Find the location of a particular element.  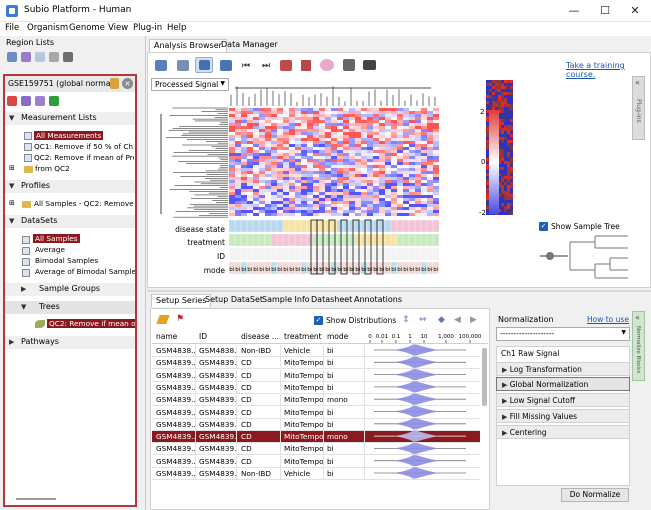

next-icon: ⏭ is located at coordinates (266, 66).